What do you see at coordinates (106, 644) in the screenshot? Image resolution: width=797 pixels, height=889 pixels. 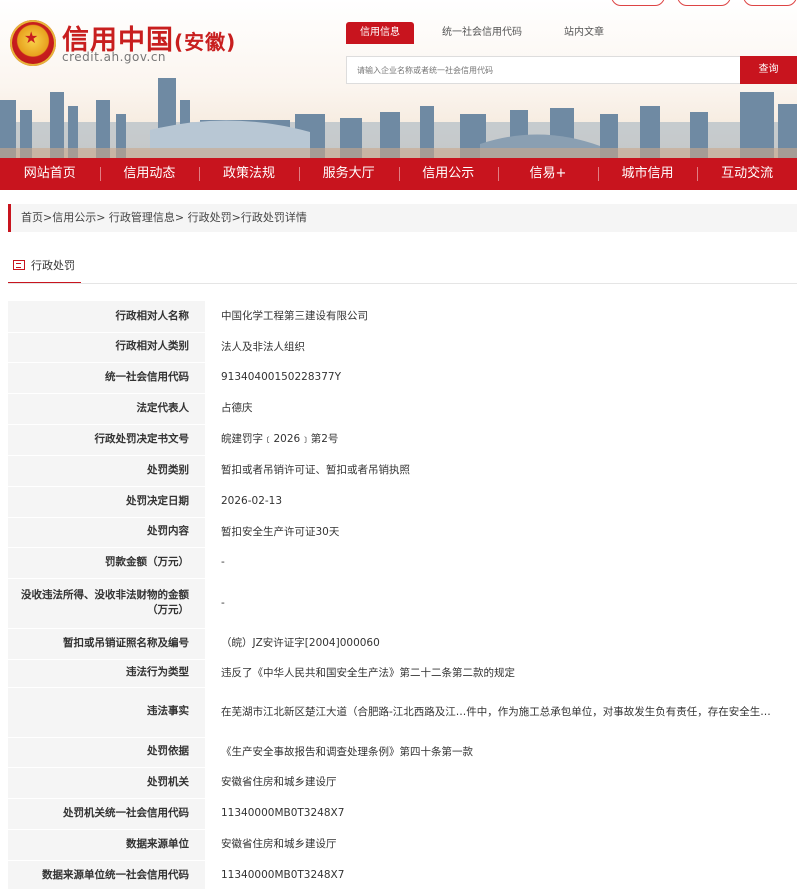 I see `row-label: 暂扣或吊销证照名称及编号` at bounding box center [106, 644].